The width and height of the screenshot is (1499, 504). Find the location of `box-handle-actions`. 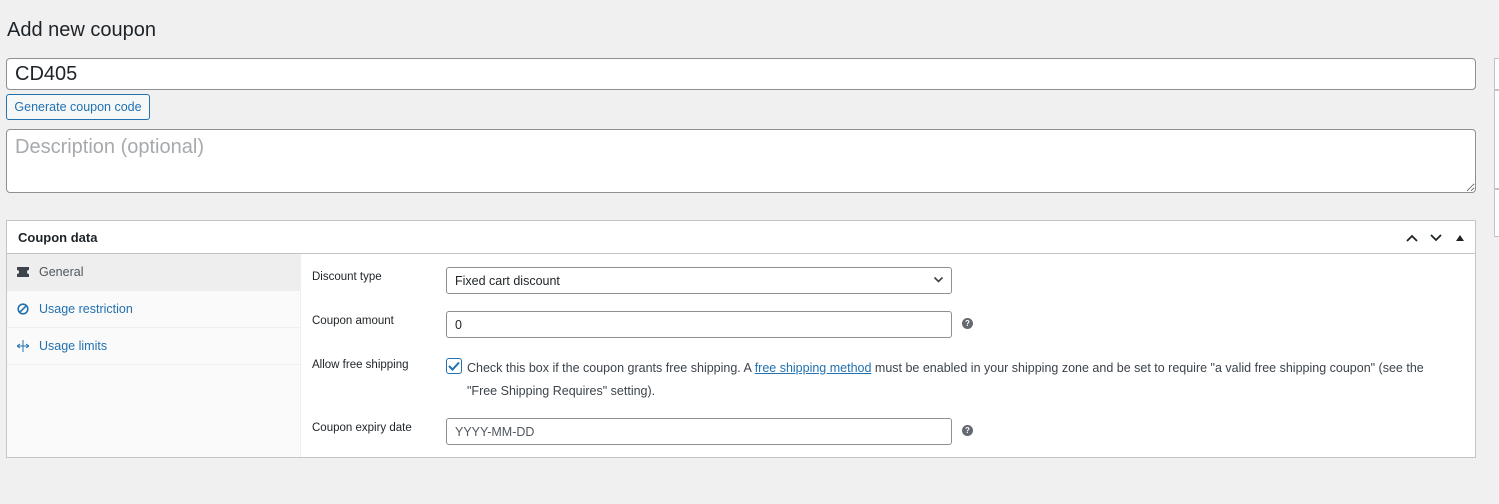

box-handle-actions is located at coordinates (1436, 238).